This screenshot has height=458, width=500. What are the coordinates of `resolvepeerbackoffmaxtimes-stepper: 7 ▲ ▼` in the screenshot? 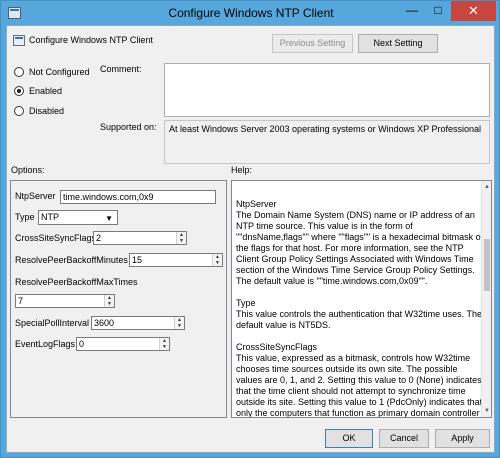 It's located at (65, 301).